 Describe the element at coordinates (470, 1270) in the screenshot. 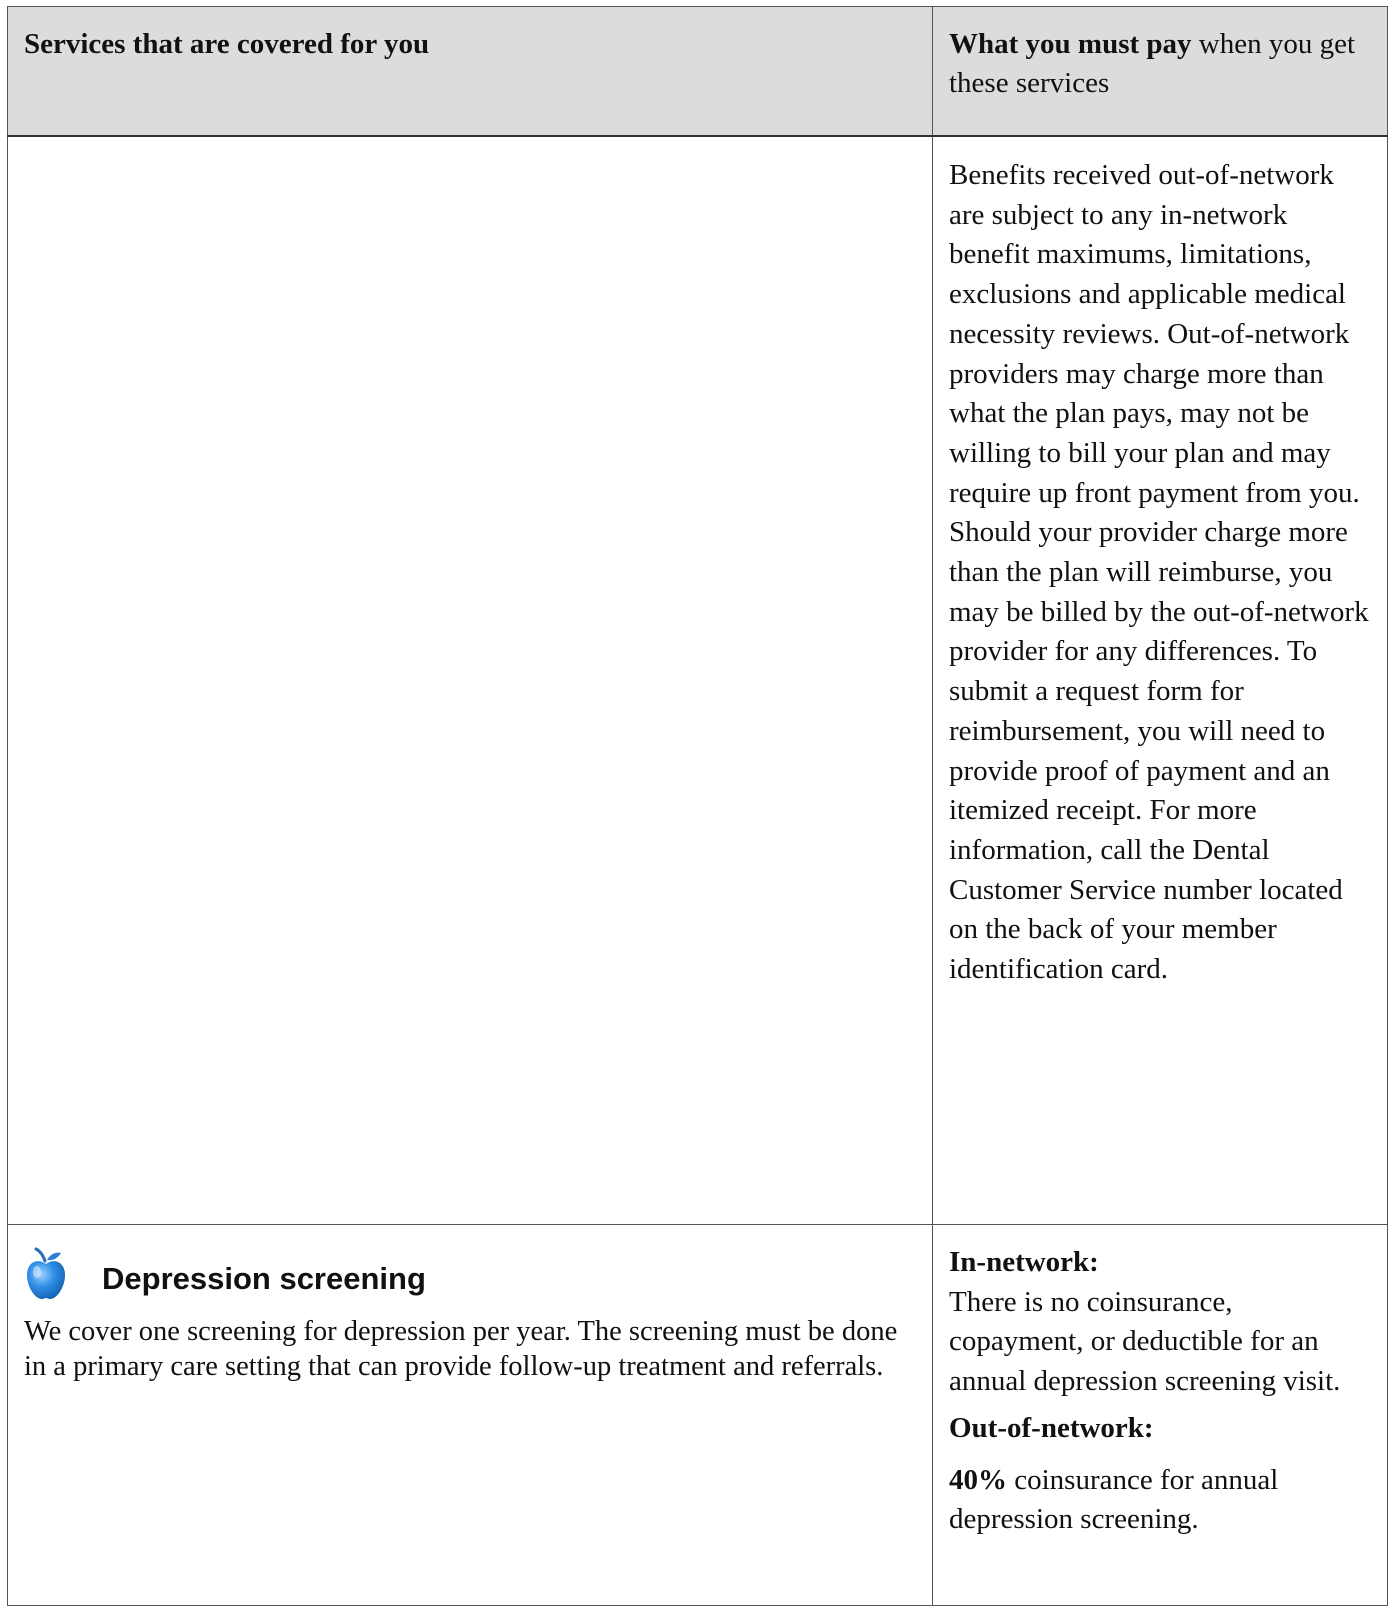

I see `service-heading: Depression screening` at that location.